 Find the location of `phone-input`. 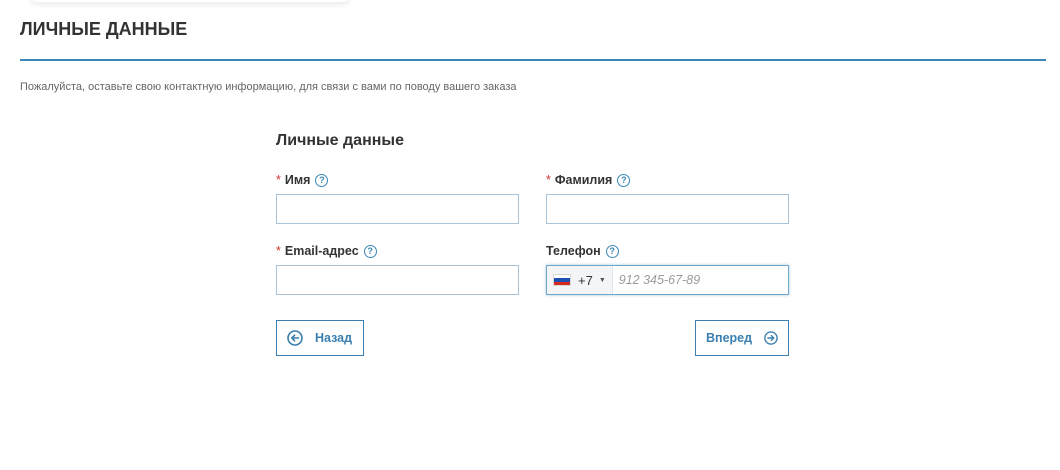

phone-input is located at coordinates (700, 280).